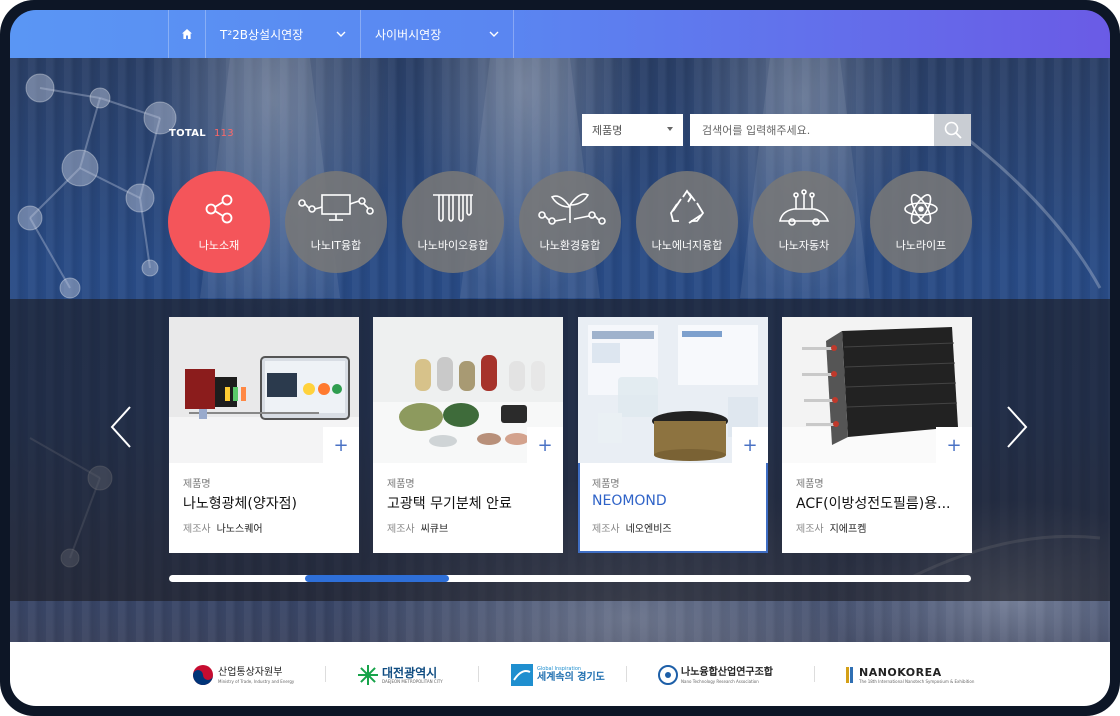  What do you see at coordinates (219, 245) in the screenshot?
I see `category-label: 나노소재` at bounding box center [219, 245].